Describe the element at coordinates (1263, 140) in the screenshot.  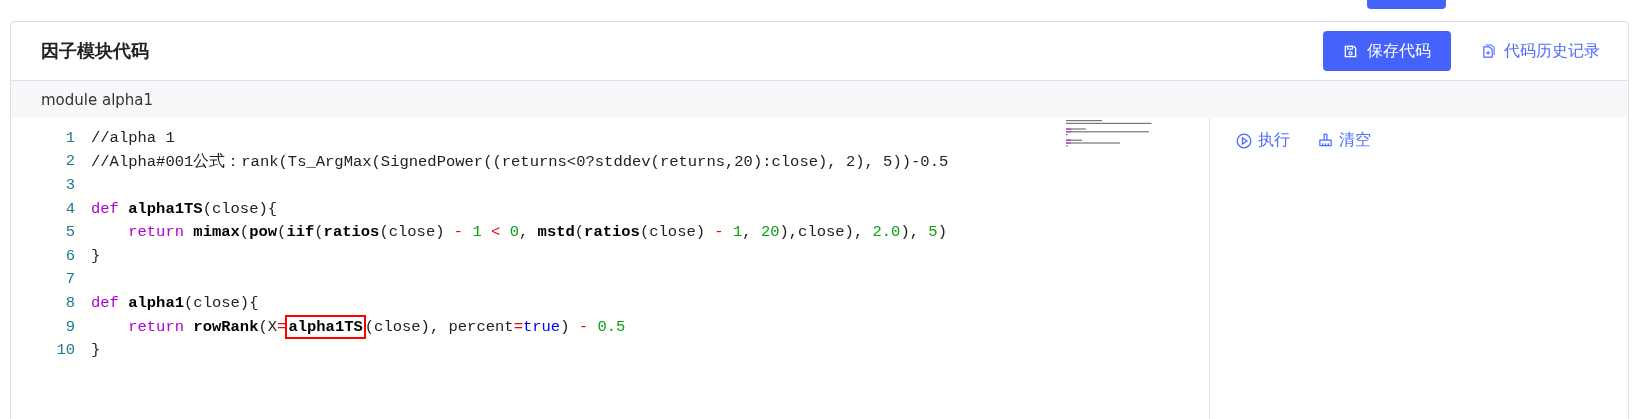
I see `run-button: 执行` at that location.